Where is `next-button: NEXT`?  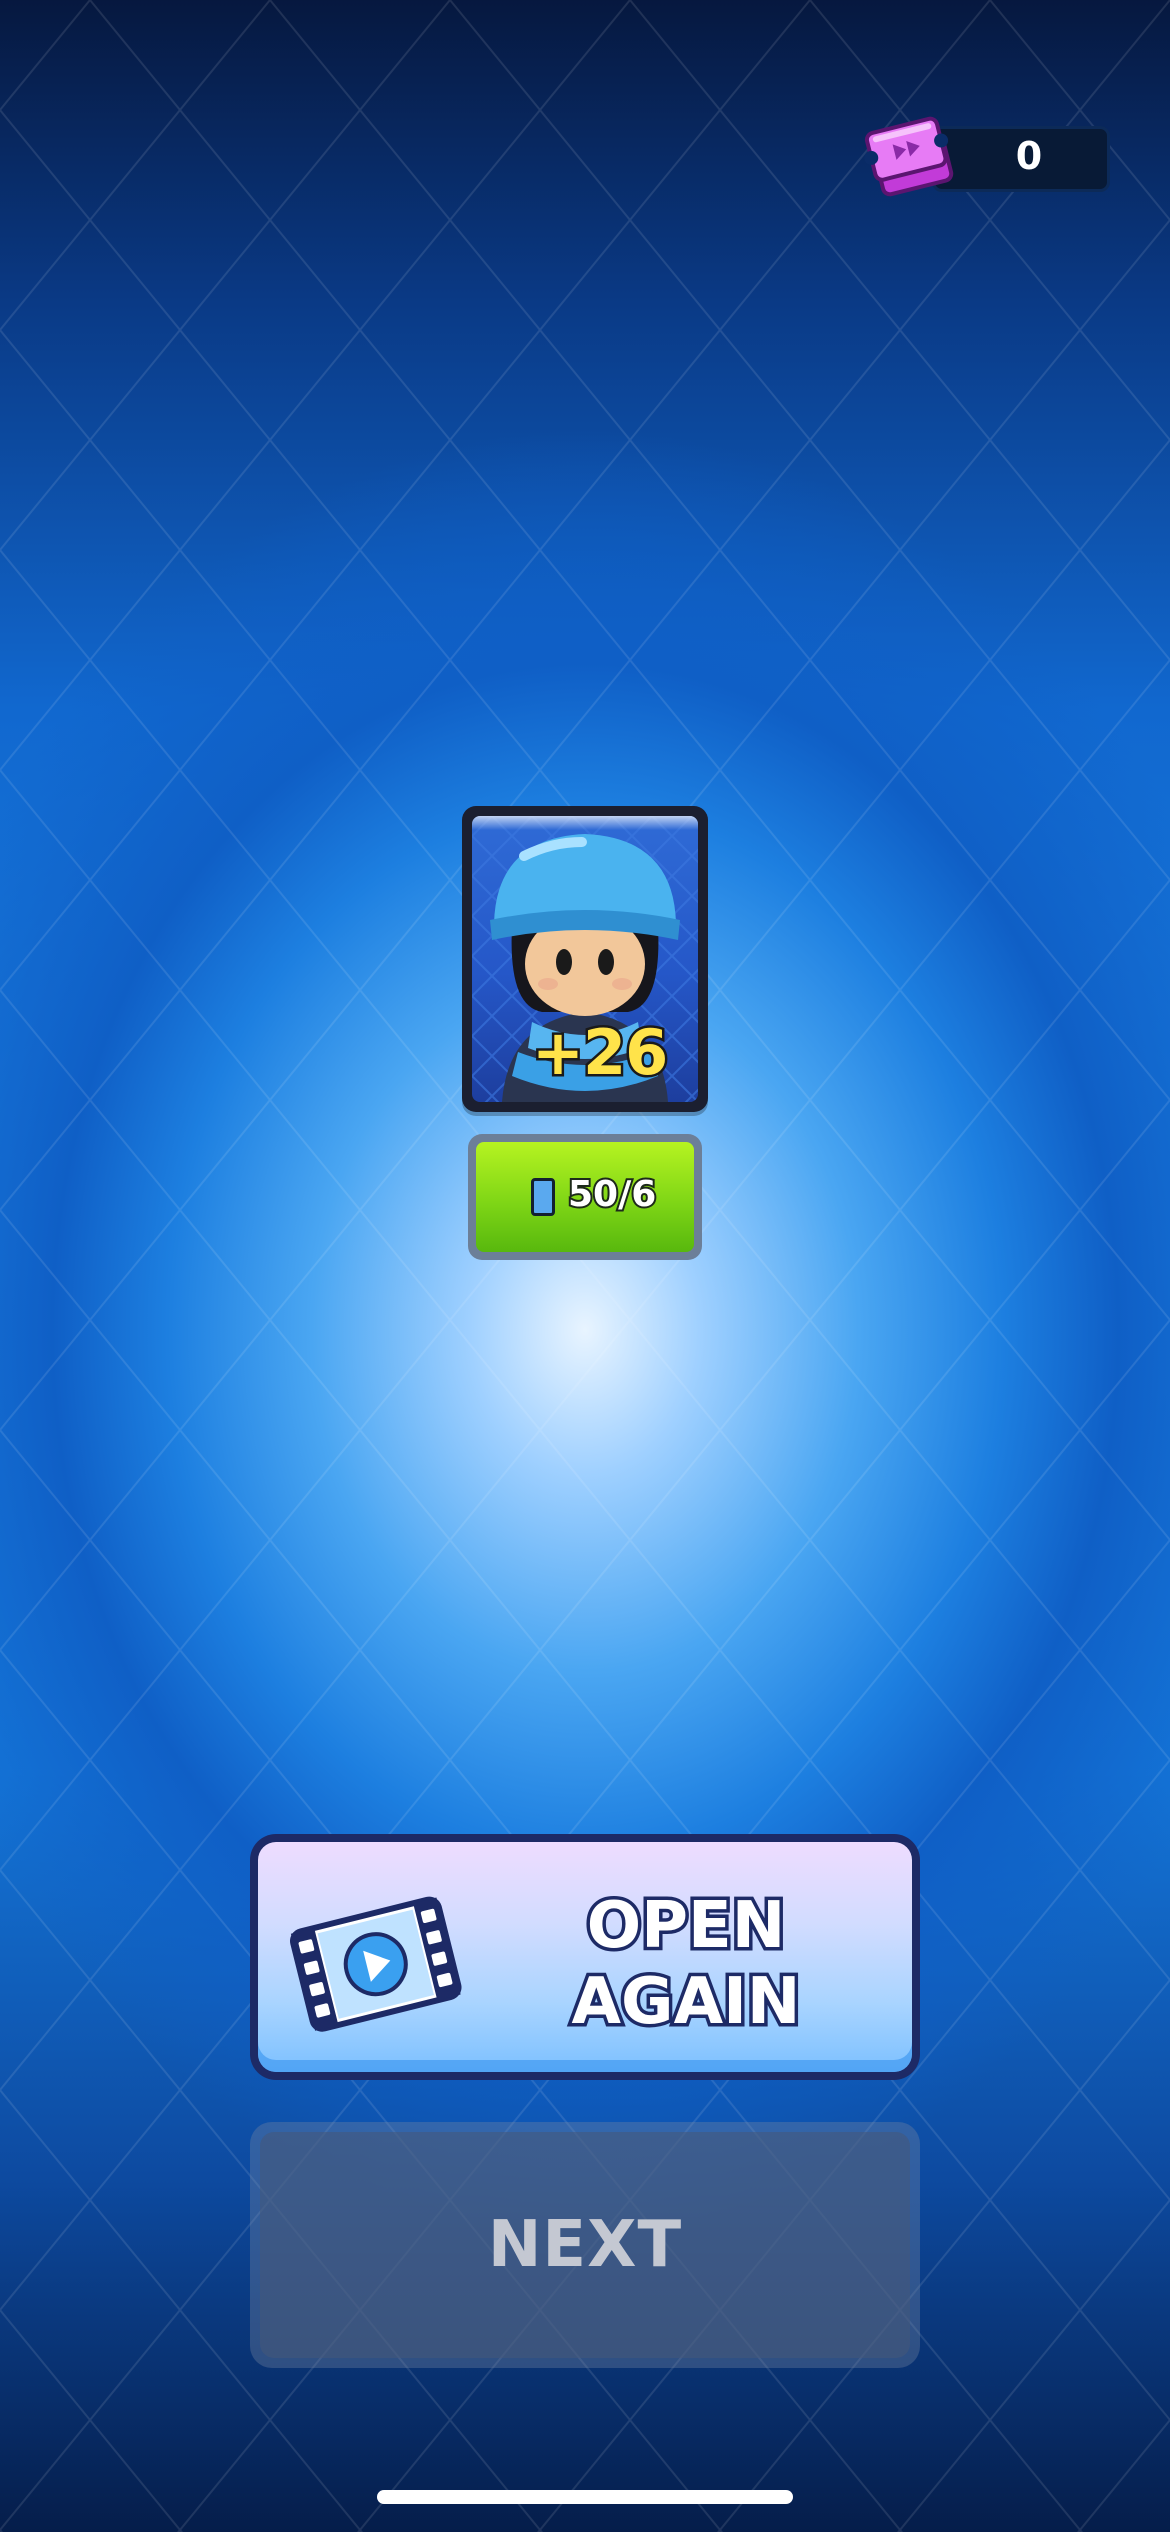
next-button: NEXT is located at coordinates (585, 2245).